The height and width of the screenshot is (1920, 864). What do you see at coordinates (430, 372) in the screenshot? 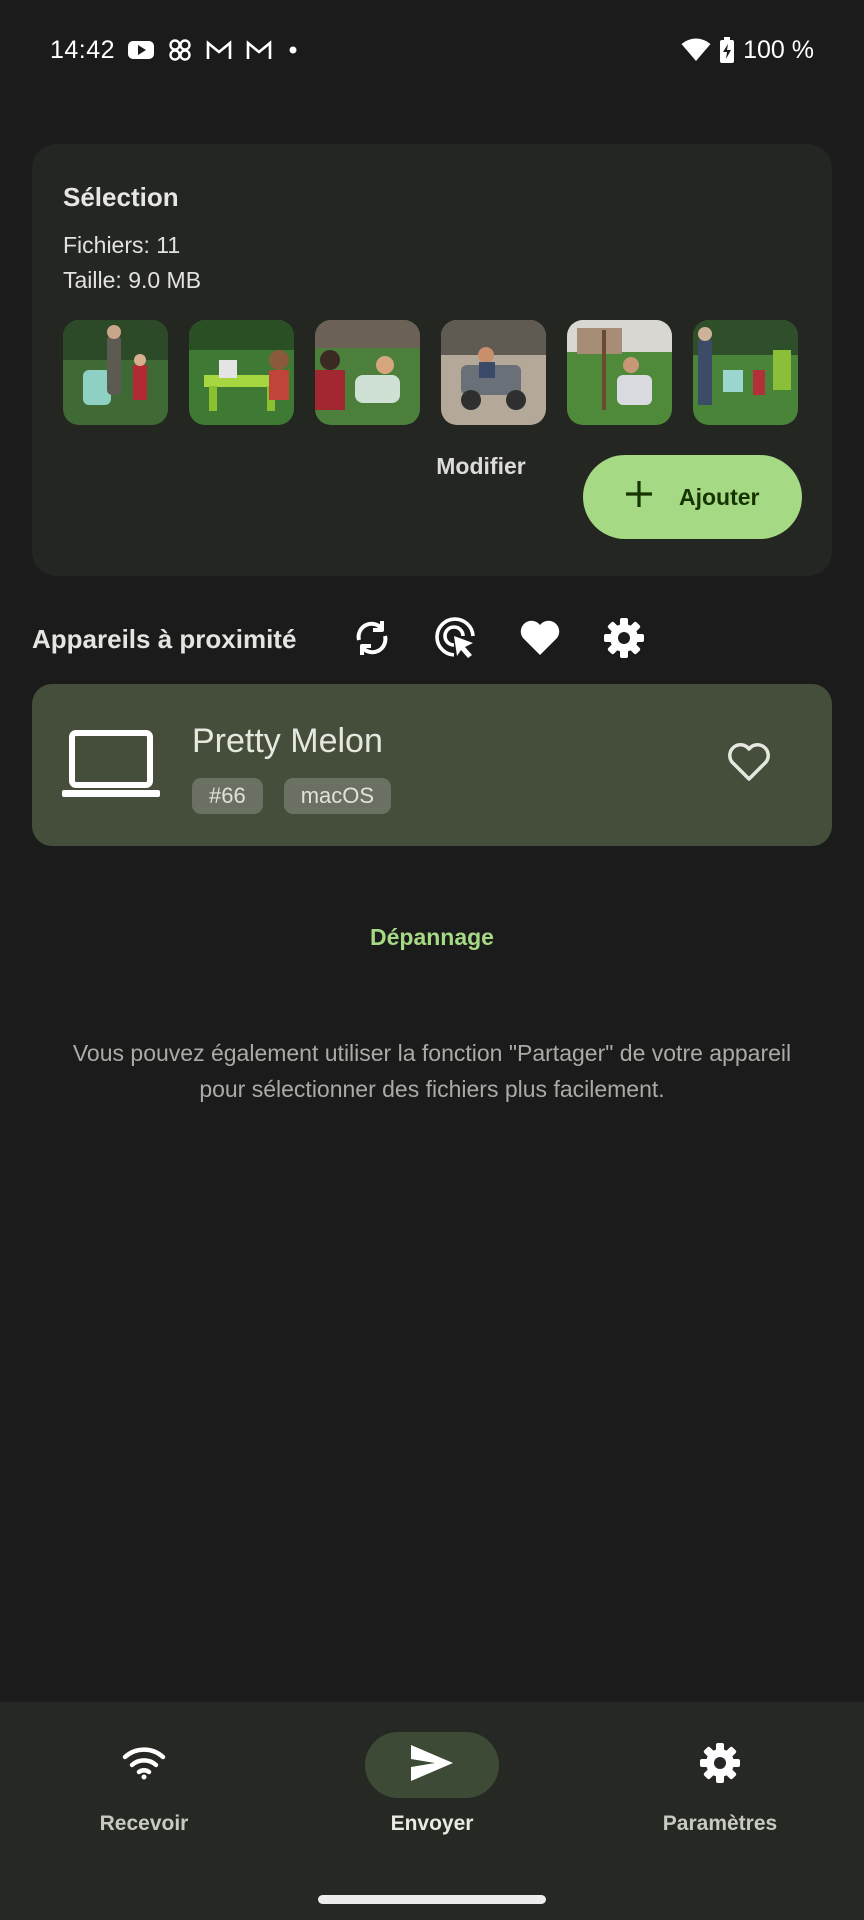
I see `thumbnail-strip` at bounding box center [430, 372].